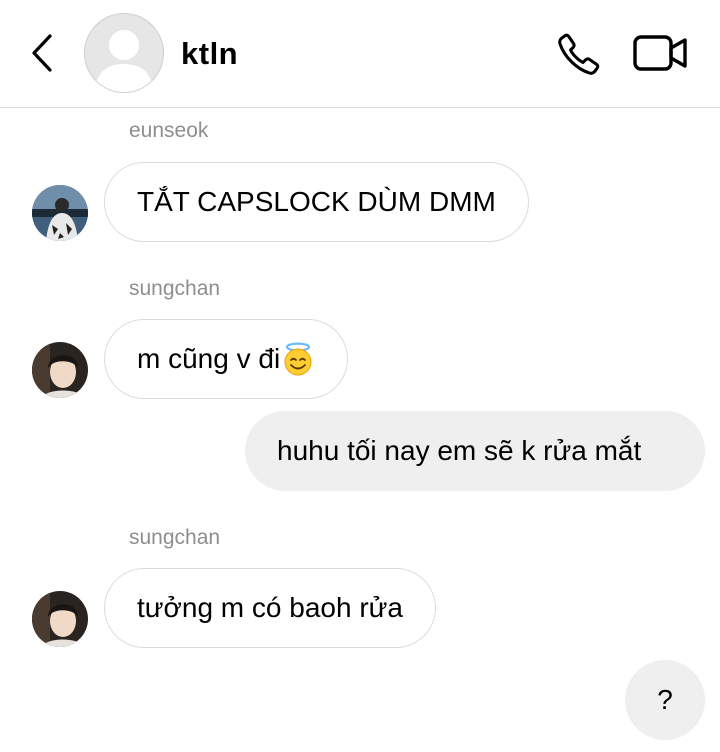  I want to click on smiling-face-with-halo-emoji, so click(298, 359).